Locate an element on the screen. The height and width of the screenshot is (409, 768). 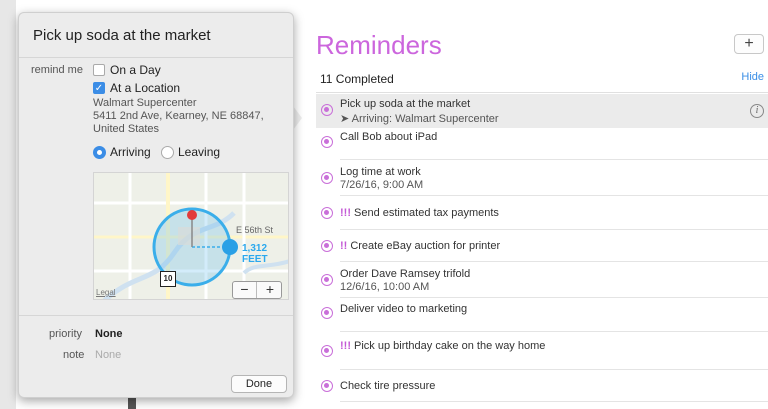
reminder-title: Check tire pressure is located at coordinates (388, 386).